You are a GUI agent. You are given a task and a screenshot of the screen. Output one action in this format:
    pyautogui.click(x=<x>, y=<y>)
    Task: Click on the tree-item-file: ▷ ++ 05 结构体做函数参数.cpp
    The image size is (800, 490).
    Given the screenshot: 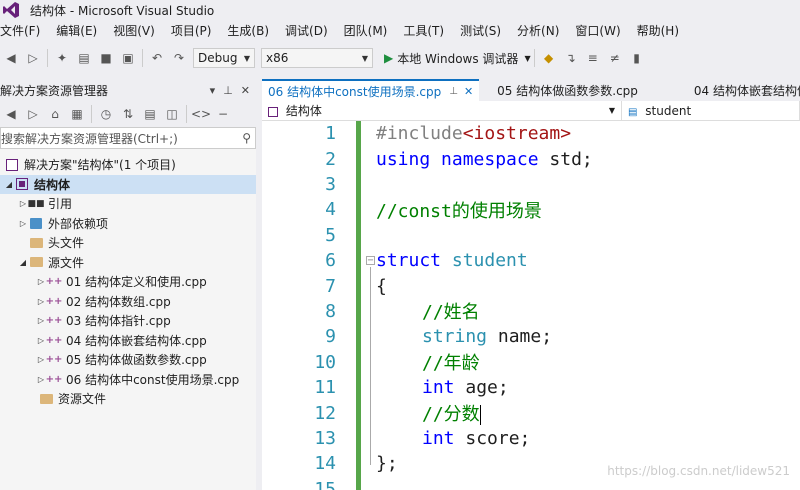 What is the action you would take?
    pyautogui.click(x=128, y=360)
    